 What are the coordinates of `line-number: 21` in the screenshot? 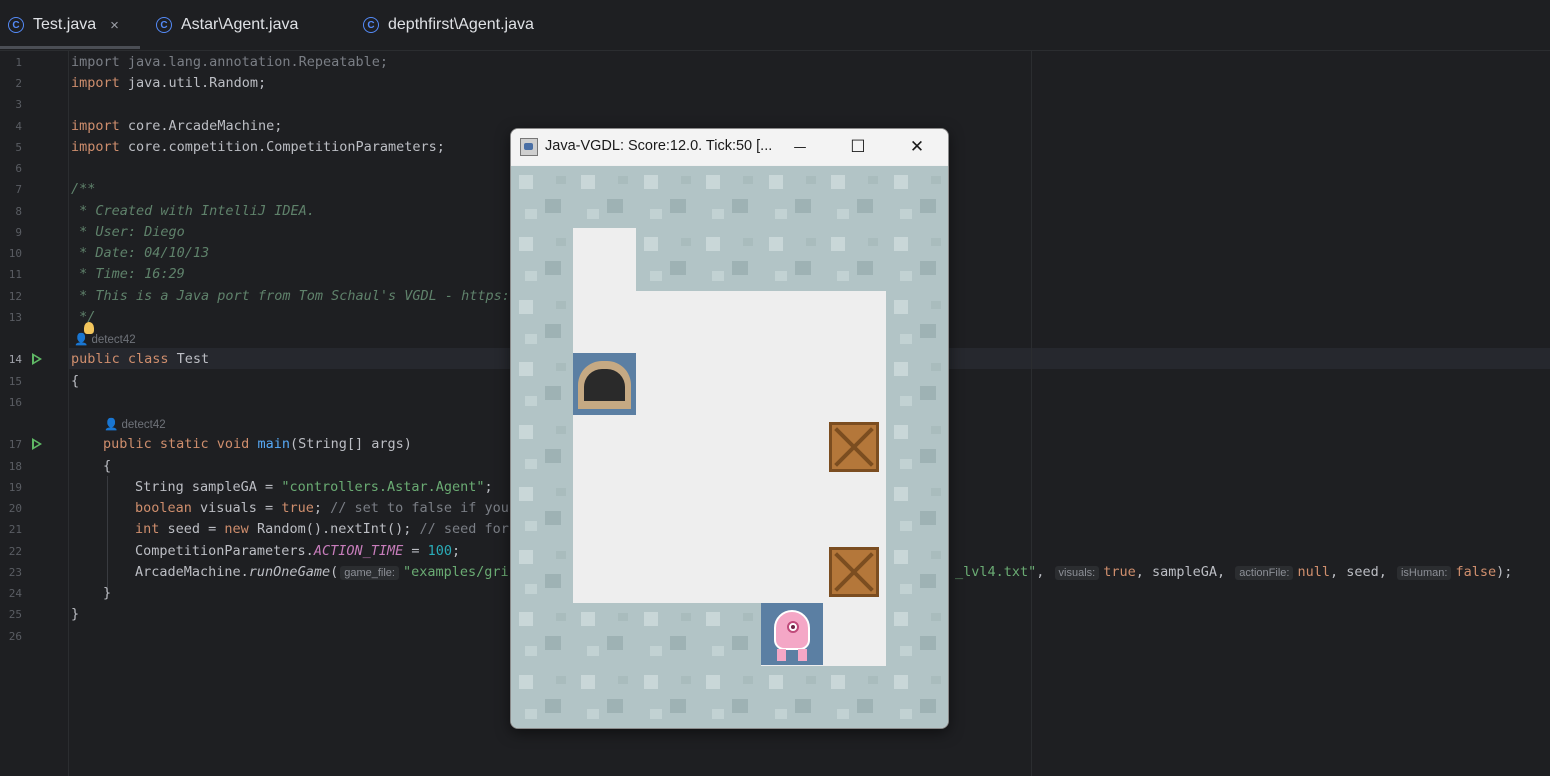 It's located at (15, 529).